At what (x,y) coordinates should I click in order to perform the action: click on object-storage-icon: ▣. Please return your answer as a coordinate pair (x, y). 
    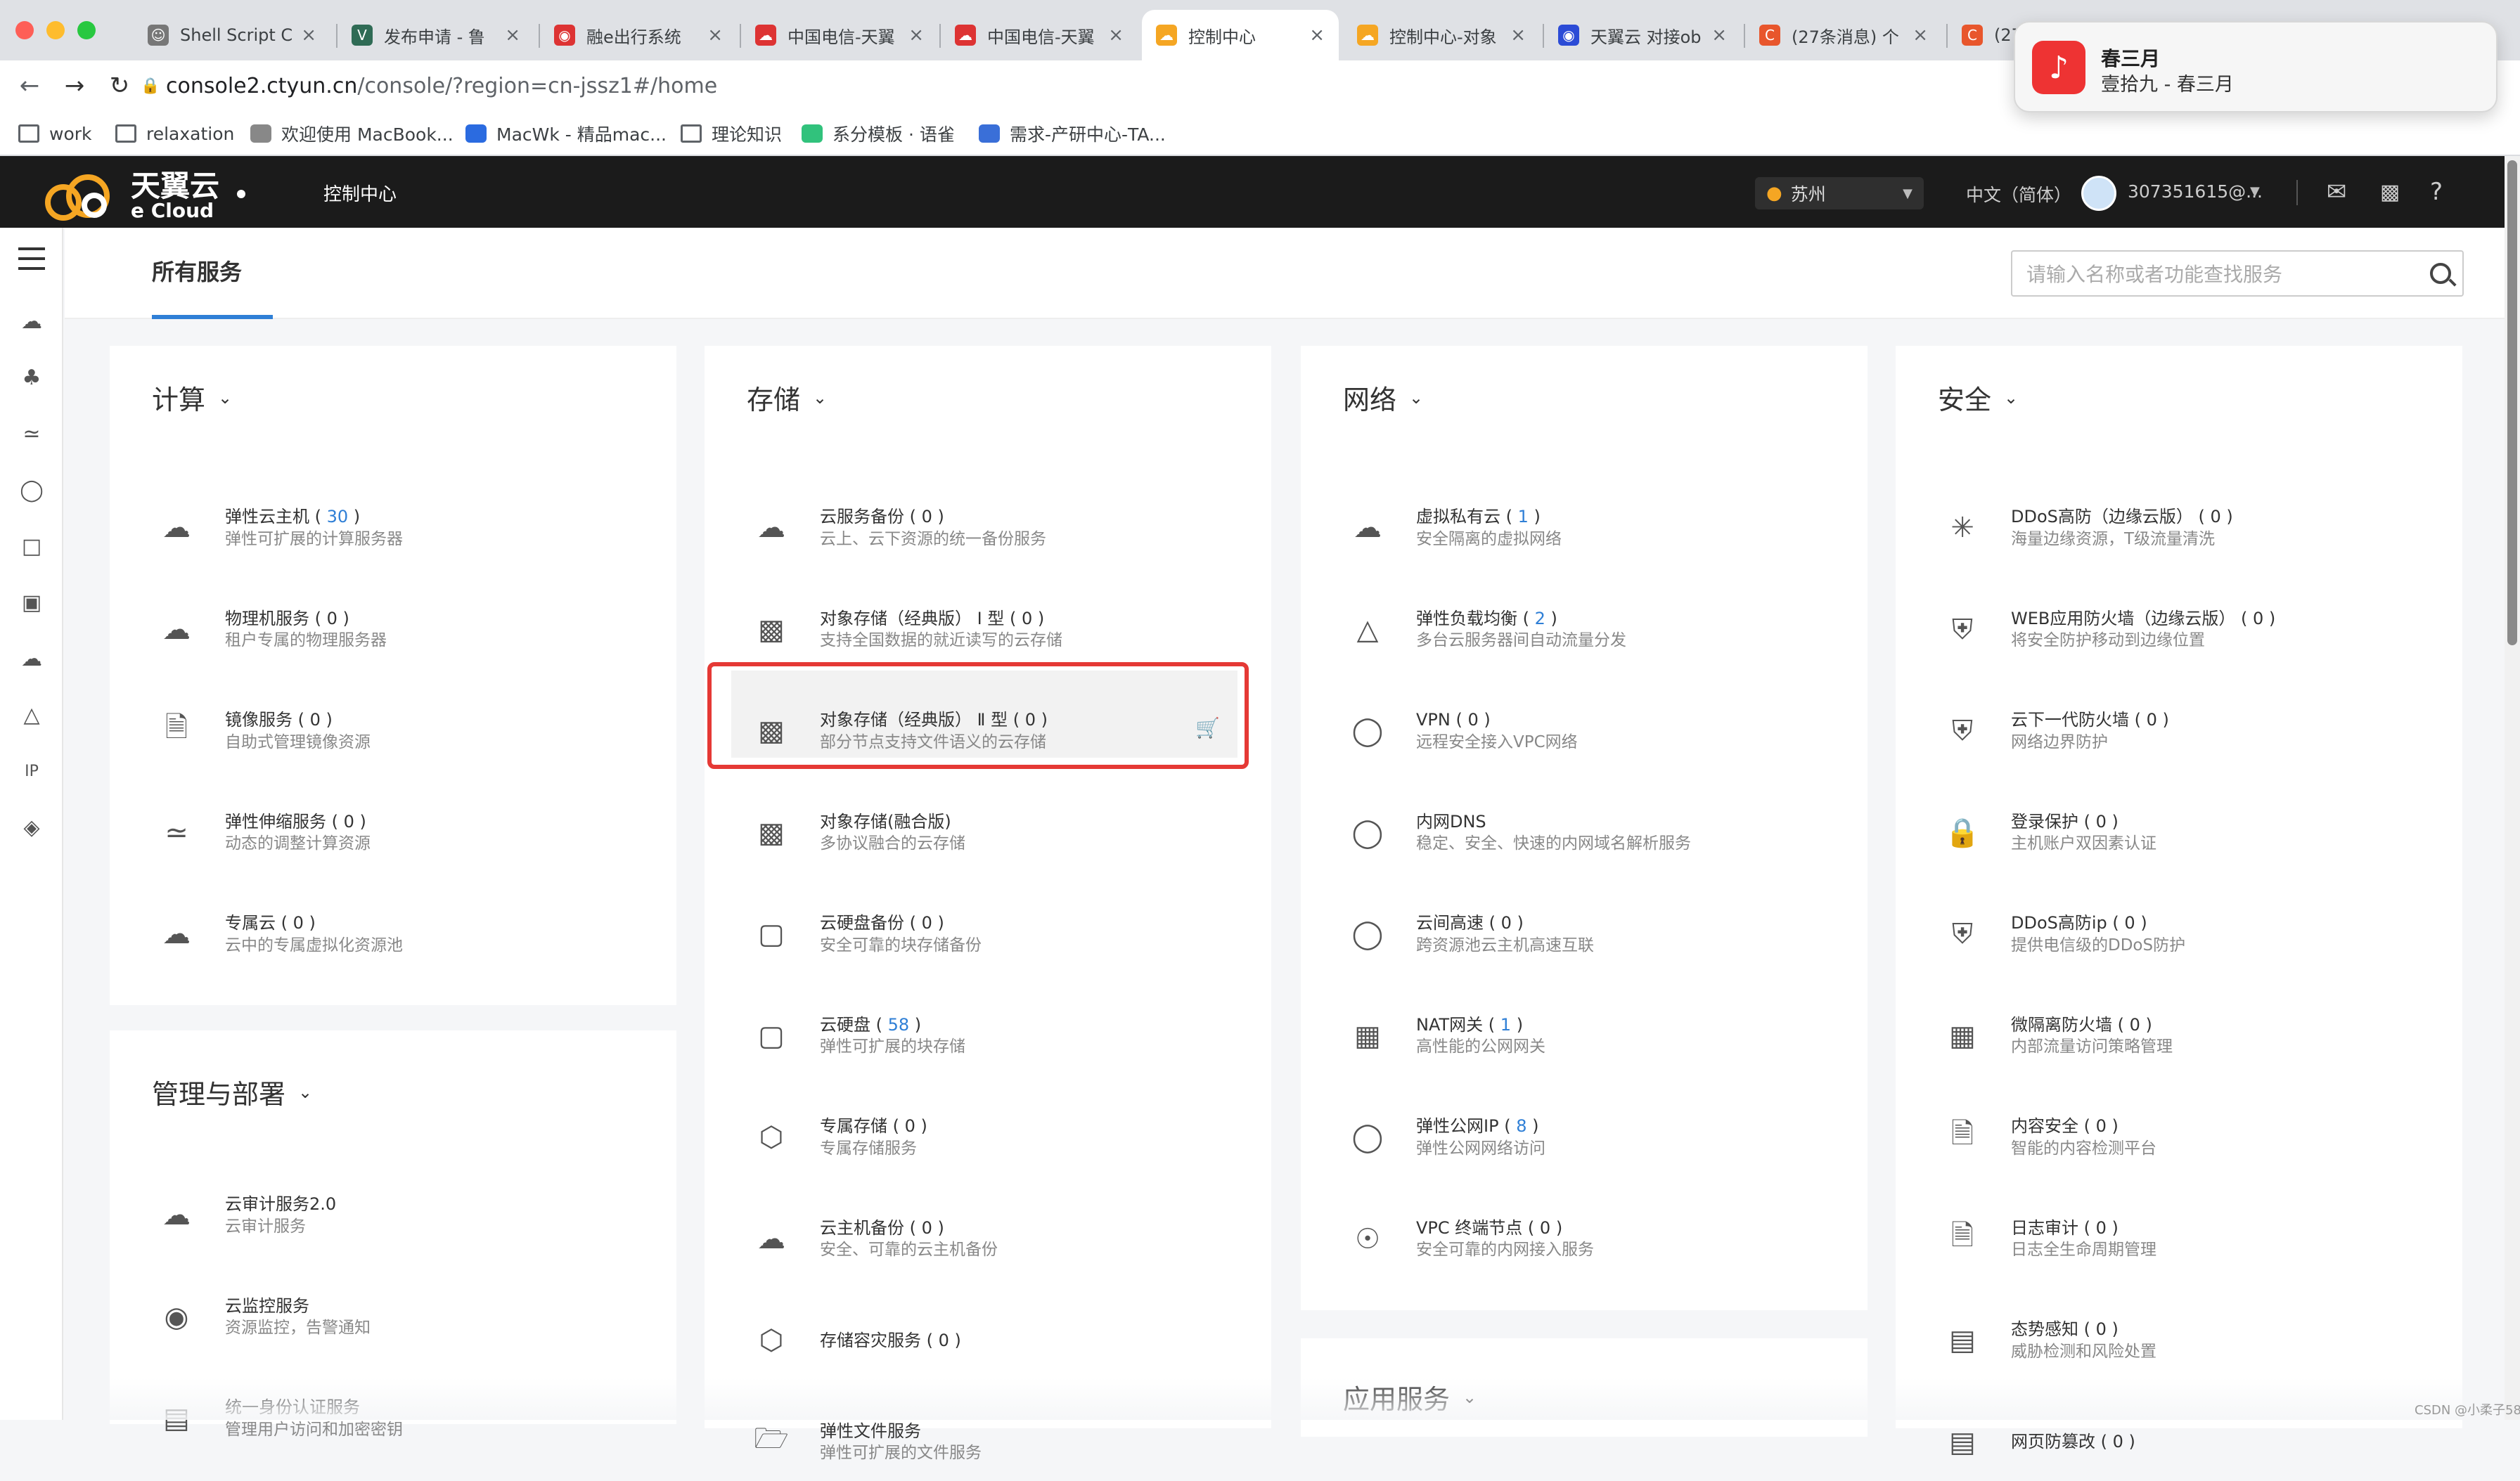
    Looking at the image, I should click on (32, 602).